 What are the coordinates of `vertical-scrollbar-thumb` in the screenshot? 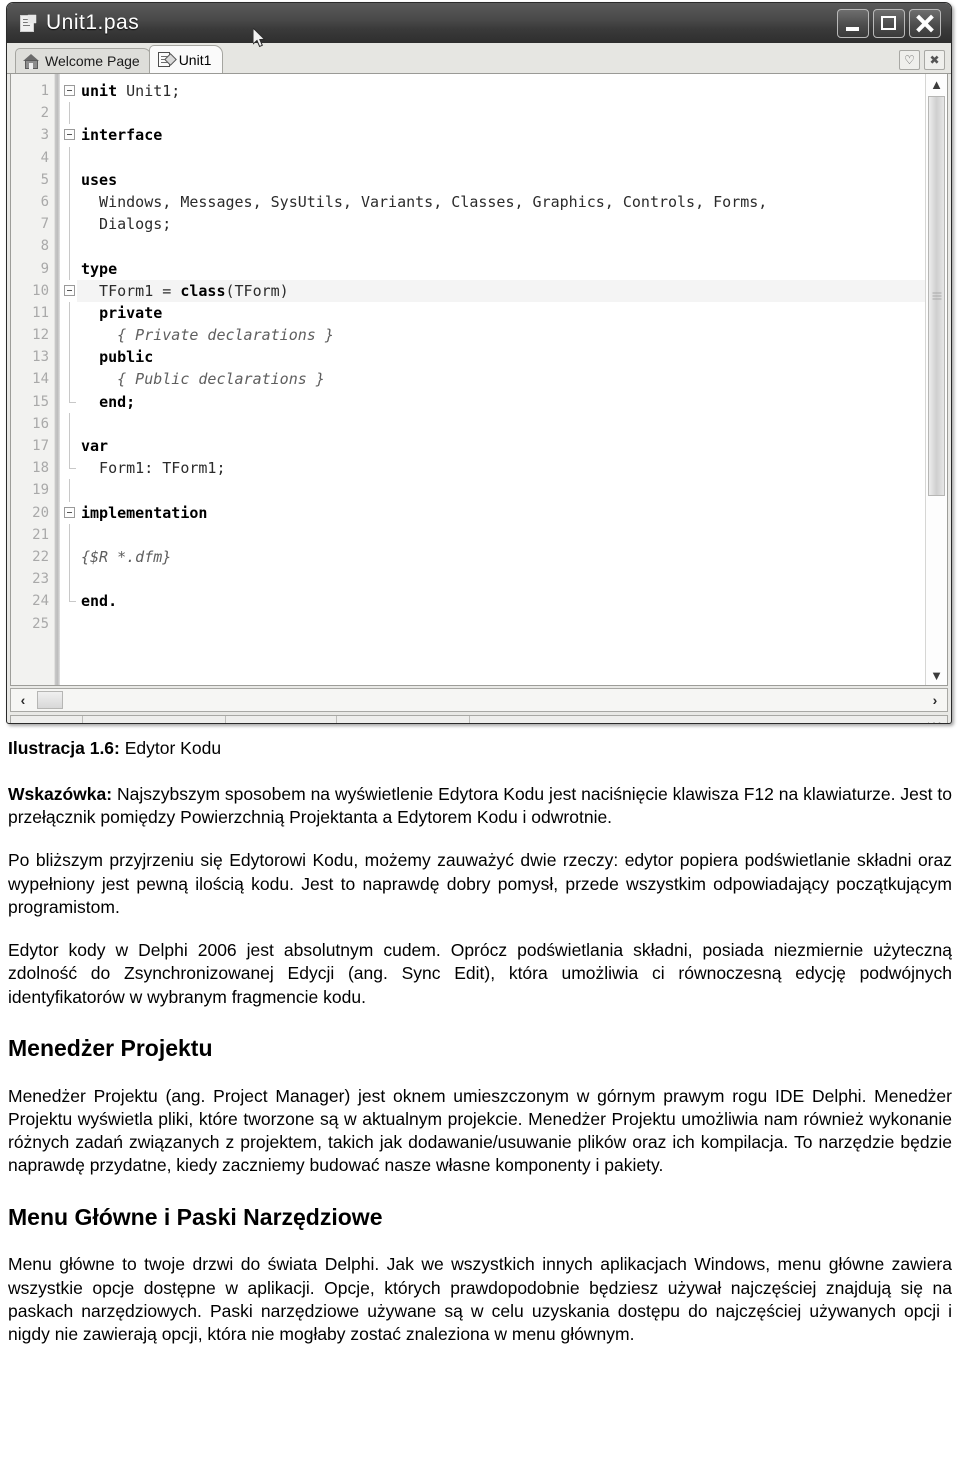 It's located at (936, 296).